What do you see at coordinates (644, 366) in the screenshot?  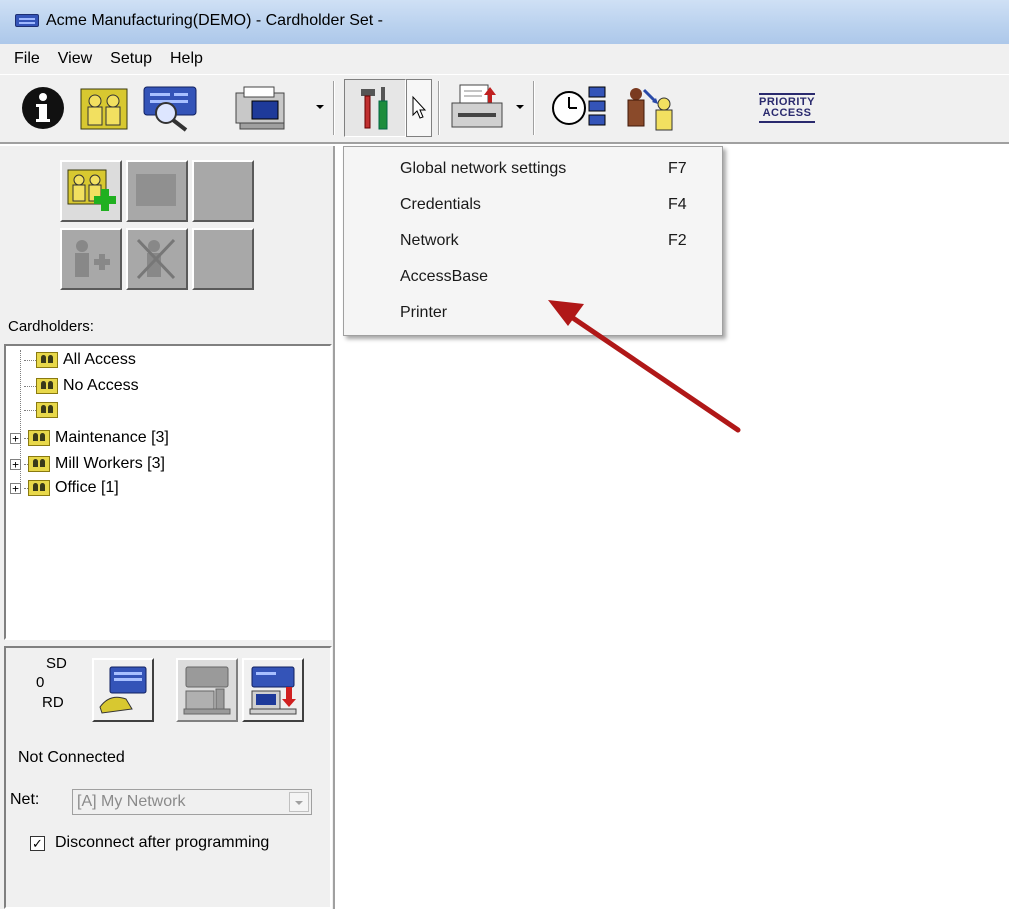 I see `annotation-arrow` at bounding box center [644, 366].